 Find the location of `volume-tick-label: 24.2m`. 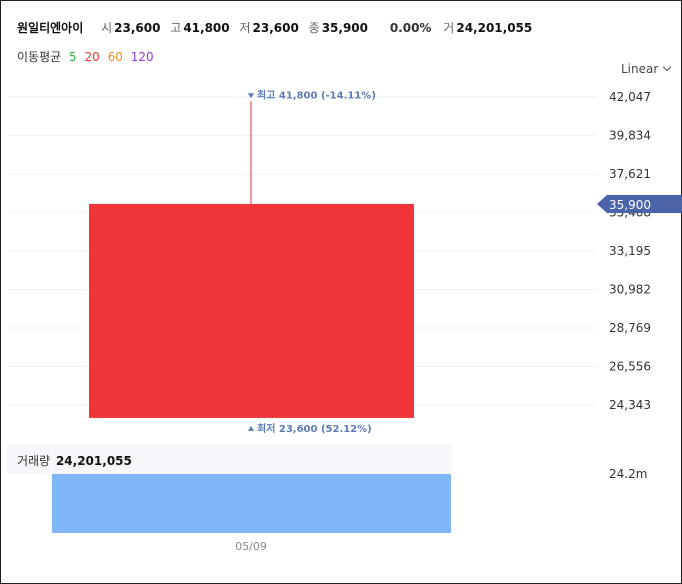

volume-tick-label: 24.2m is located at coordinates (628, 474).